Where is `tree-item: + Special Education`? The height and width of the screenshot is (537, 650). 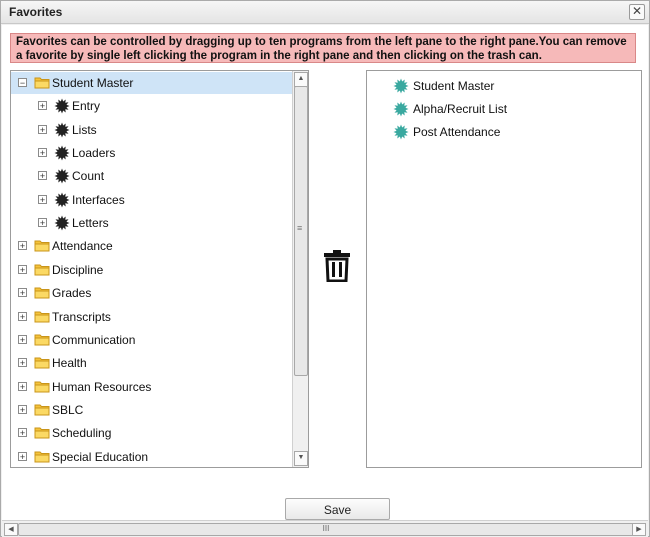 tree-item: + Special Education is located at coordinates (152, 456).